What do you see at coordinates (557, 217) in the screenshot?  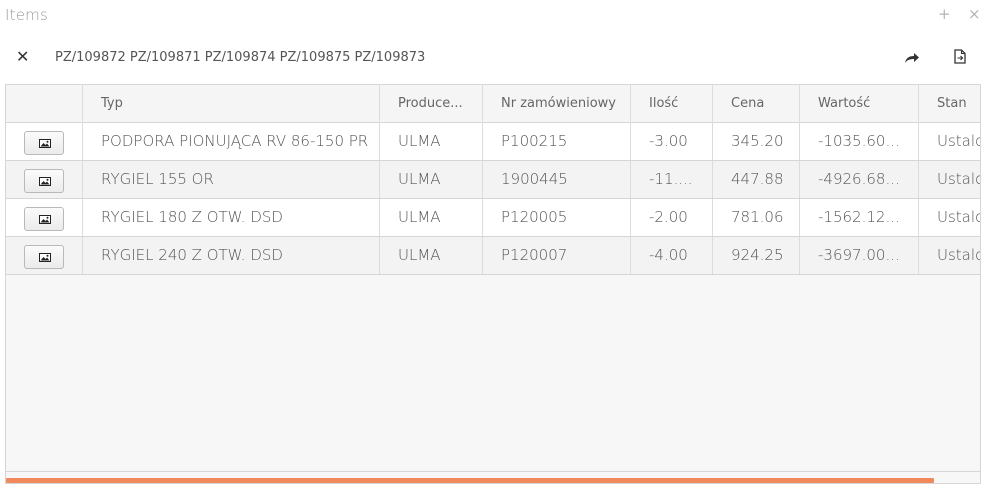 I see `order-number-cell: P120005` at bounding box center [557, 217].